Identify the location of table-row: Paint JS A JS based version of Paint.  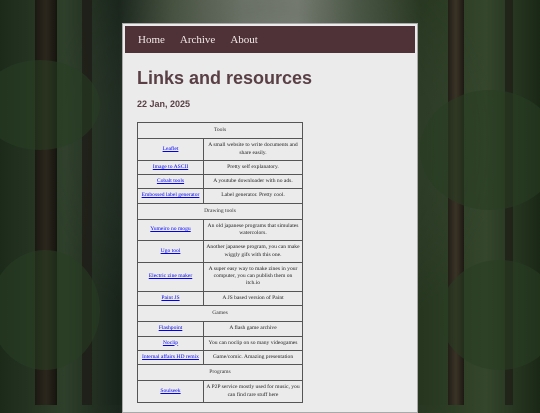
(220, 298).